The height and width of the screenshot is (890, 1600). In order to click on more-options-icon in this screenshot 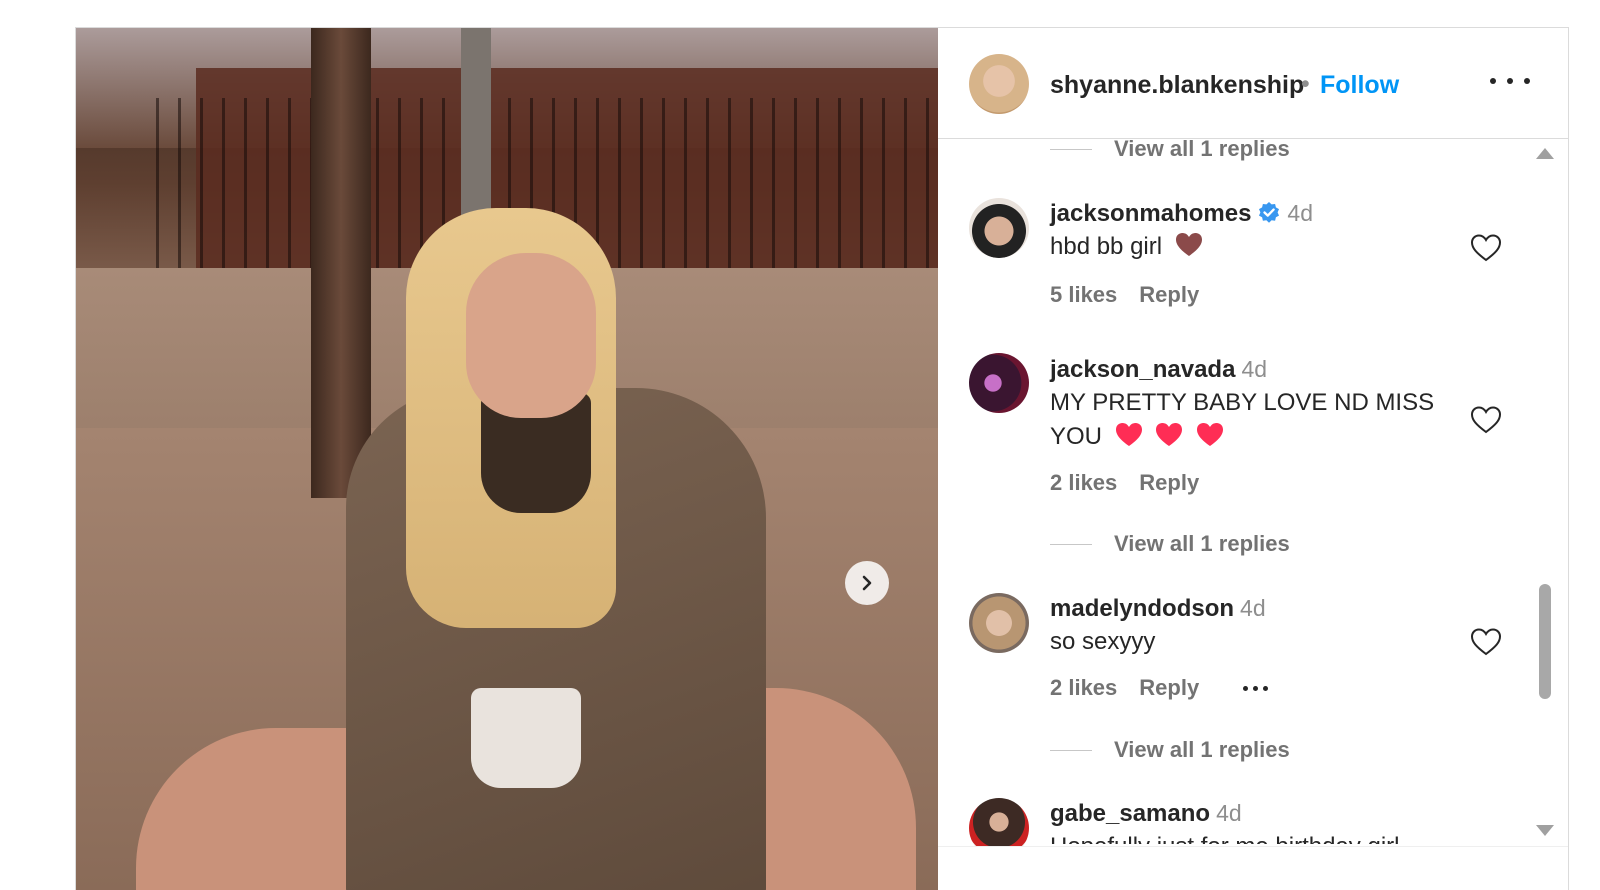, I will do `click(1510, 81)`.